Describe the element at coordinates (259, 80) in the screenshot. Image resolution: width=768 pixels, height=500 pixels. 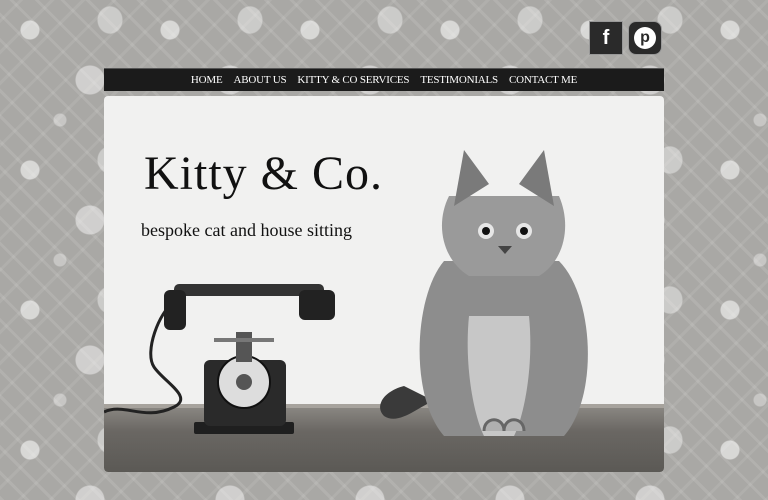
I see `nav-about-us: ABOUT US` at that location.